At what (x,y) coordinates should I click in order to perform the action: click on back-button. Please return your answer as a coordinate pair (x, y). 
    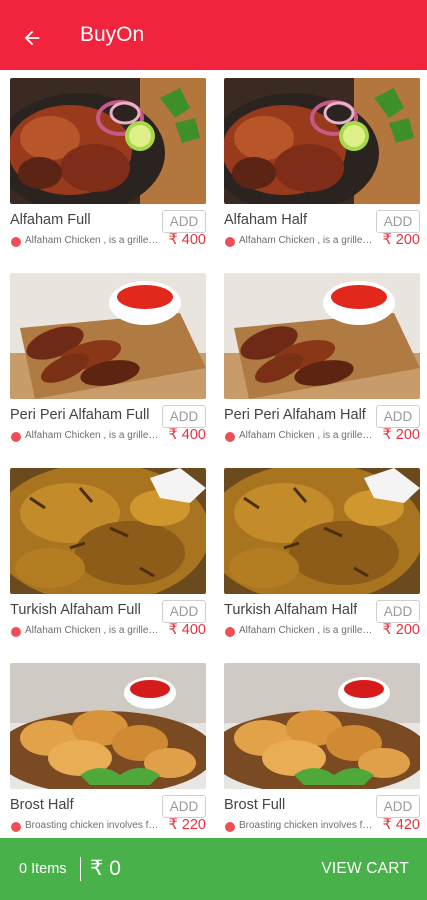
    Looking at the image, I should click on (32, 38).